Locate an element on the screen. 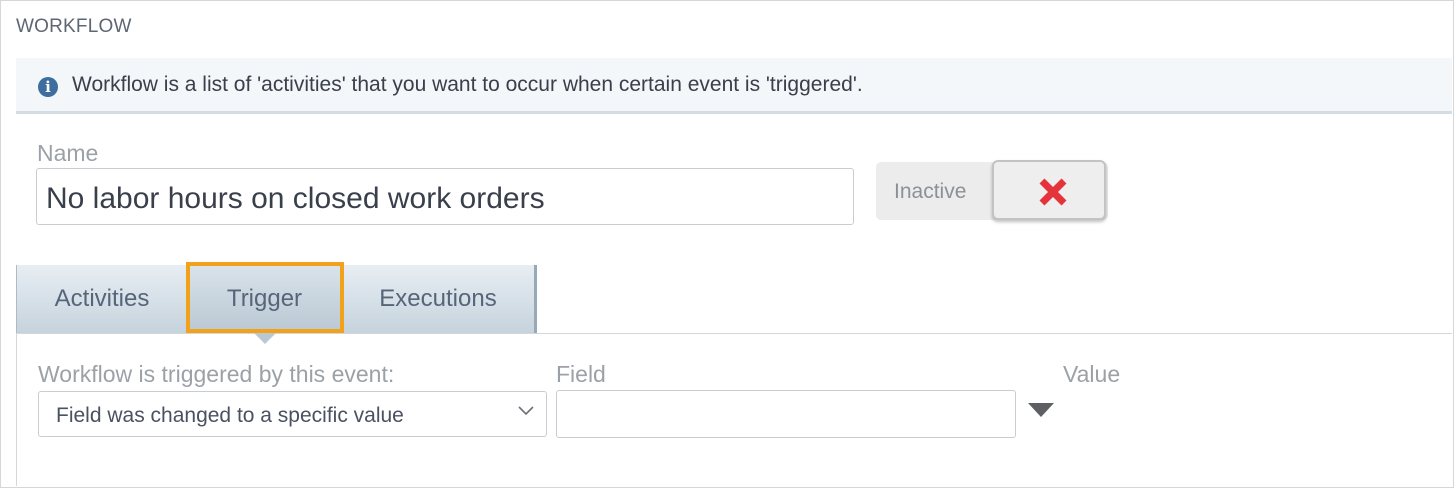  active-toggle: Inactive is located at coordinates (992, 190).